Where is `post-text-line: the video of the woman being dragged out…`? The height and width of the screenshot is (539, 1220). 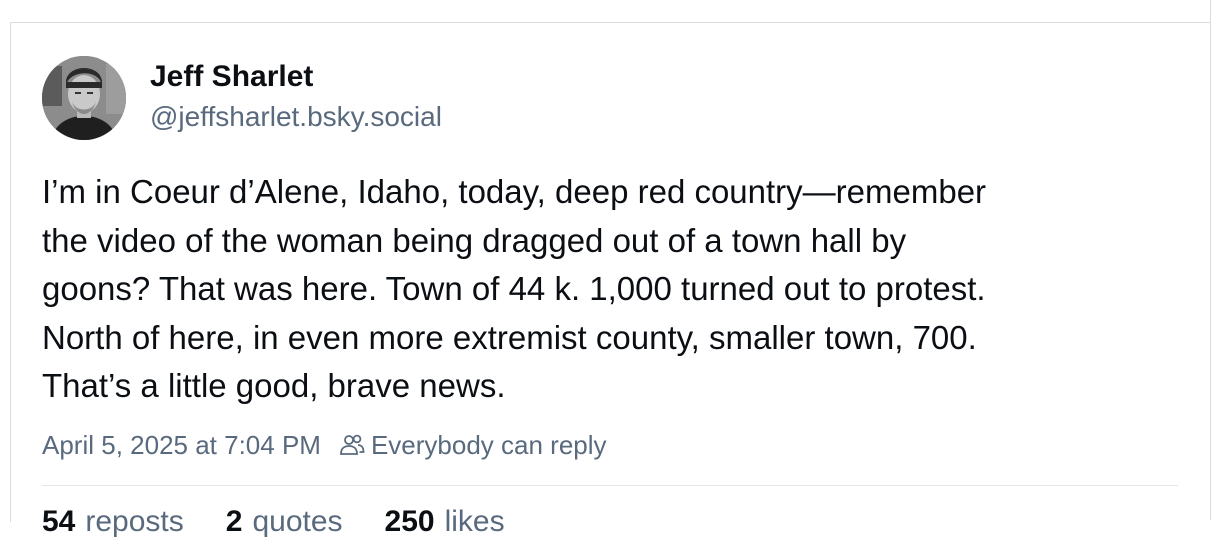
post-text-line: the video of the woman being dragged out… is located at coordinates (474, 240).